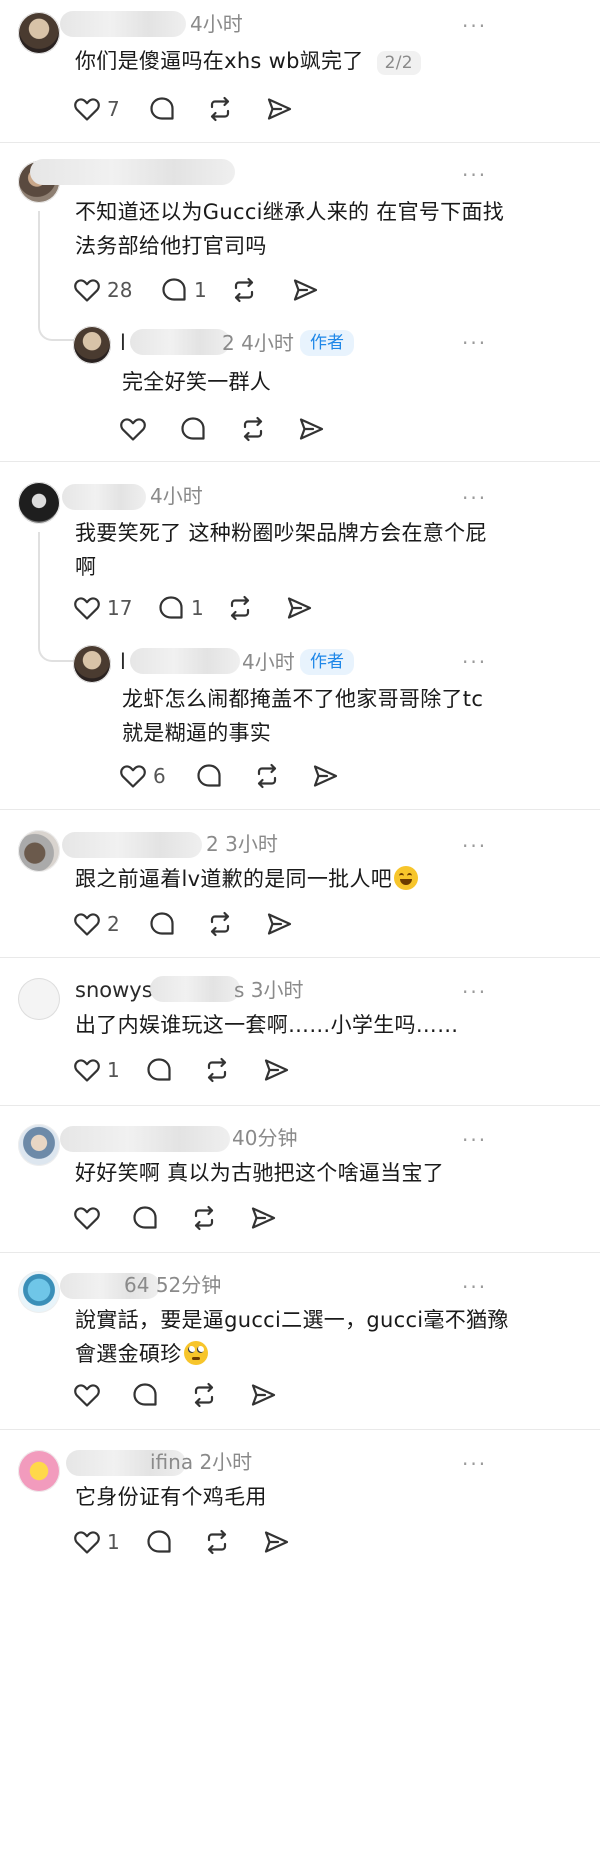 The image size is (600, 1861). I want to click on like-button: 6, so click(142, 776).